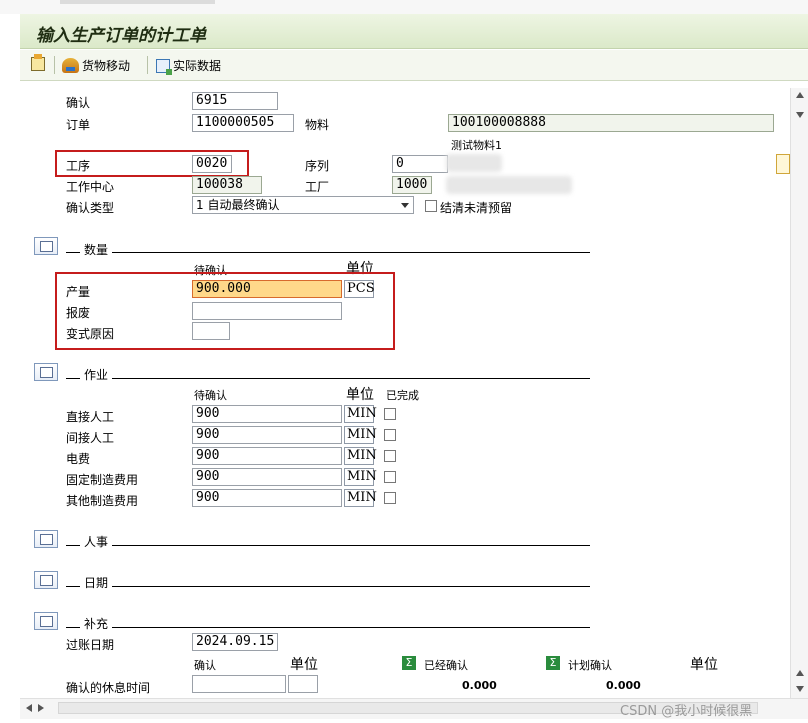 Image resolution: width=808 pixels, height=723 pixels. What do you see at coordinates (90, 438) in the screenshot?
I see `activity-label: 间接人工` at bounding box center [90, 438].